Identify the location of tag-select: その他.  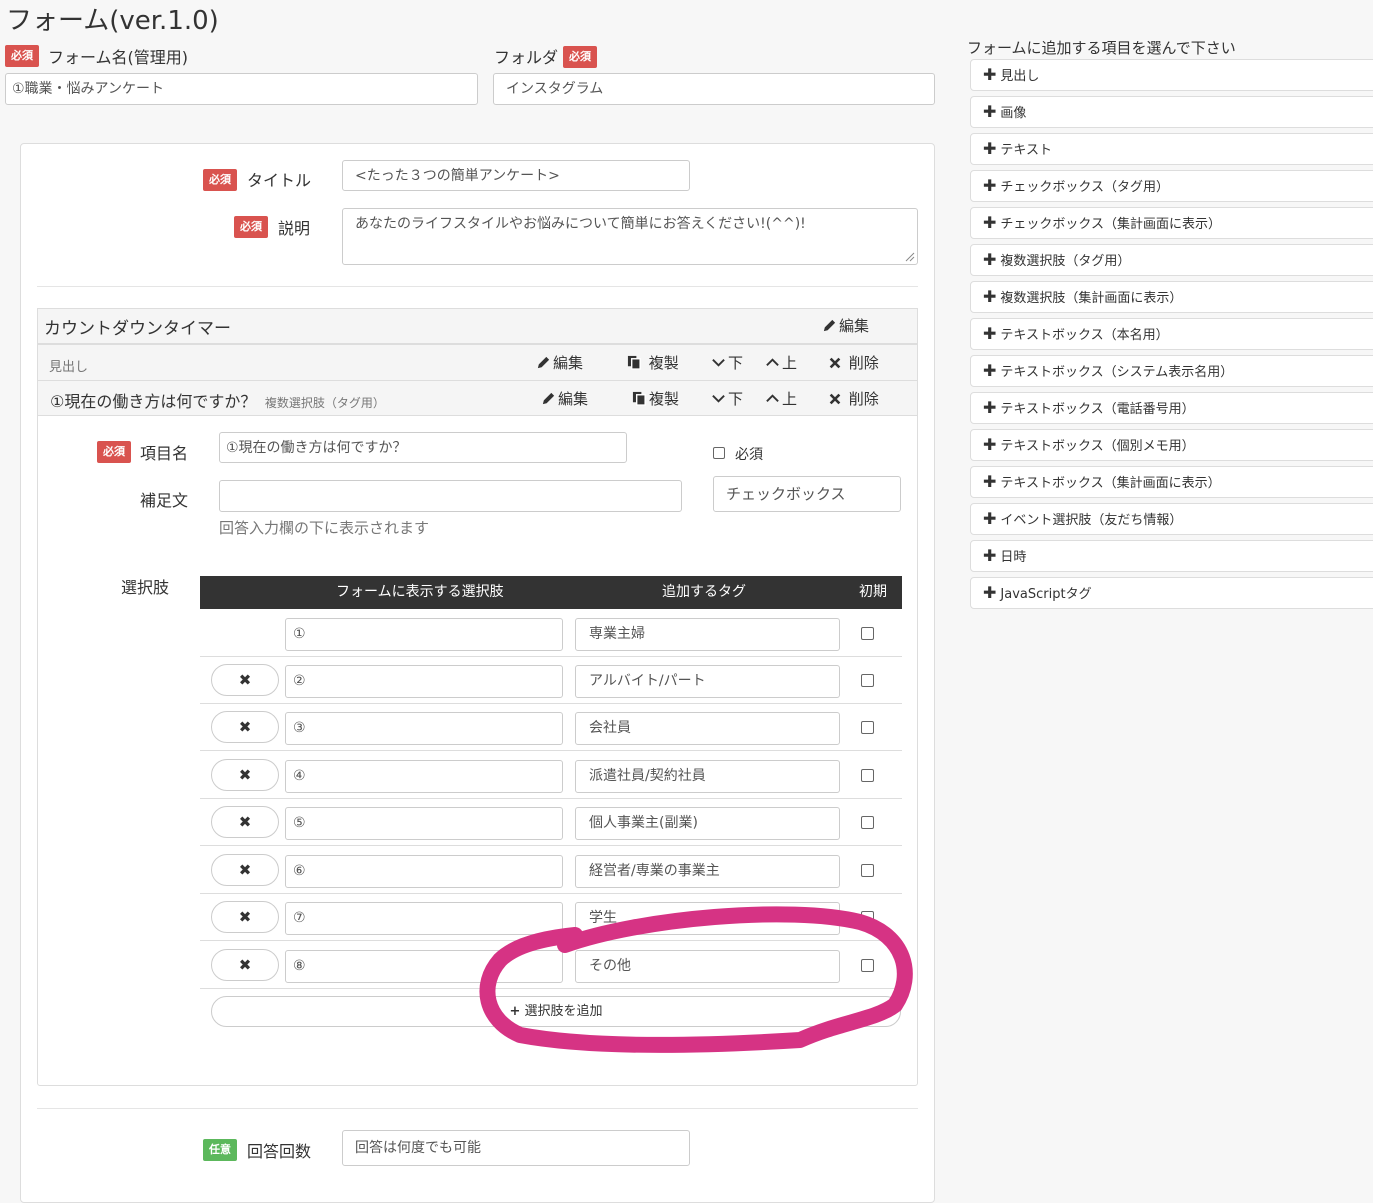
(707, 966).